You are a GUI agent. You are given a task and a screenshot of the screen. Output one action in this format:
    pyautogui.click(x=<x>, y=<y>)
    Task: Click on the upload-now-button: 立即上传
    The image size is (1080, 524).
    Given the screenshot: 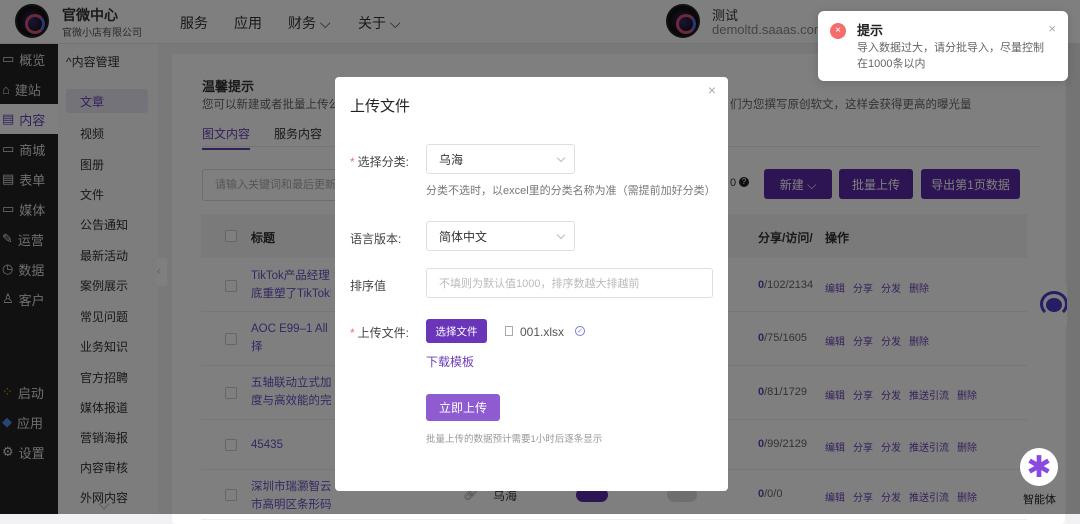 What is the action you would take?
    pyautogui.click(x=463, y=407)
    